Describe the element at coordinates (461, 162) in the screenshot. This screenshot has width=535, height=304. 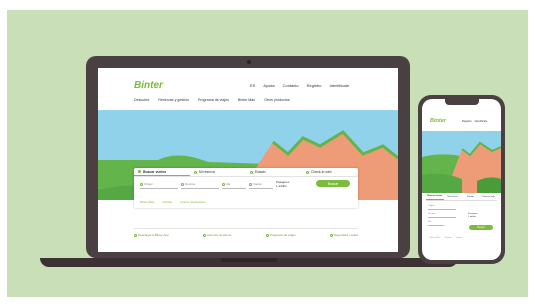
I see `mobile-hero-illustration` at that location.